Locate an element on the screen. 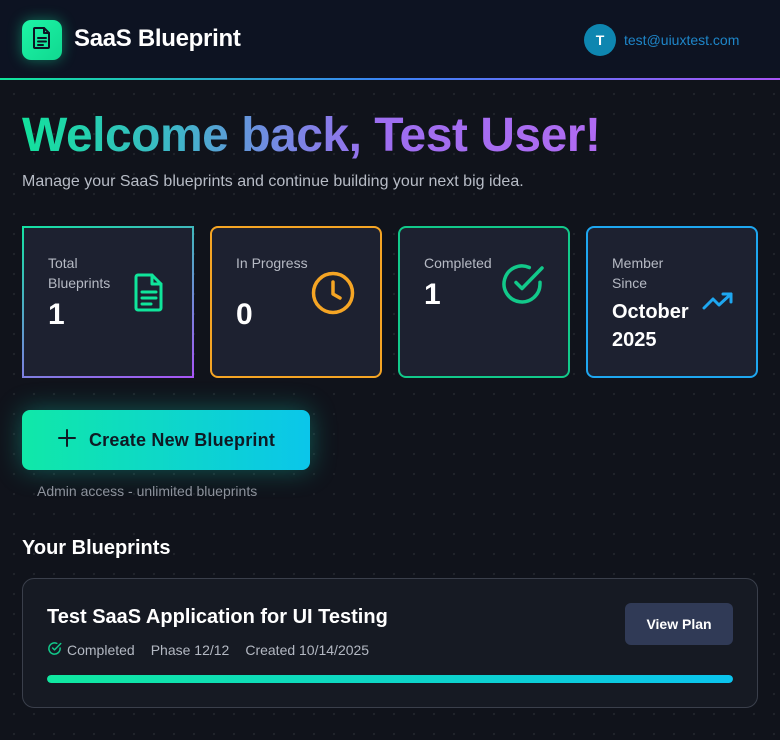 This screenshot has width=780, height=740. logo is located at coordinates (42, 40).